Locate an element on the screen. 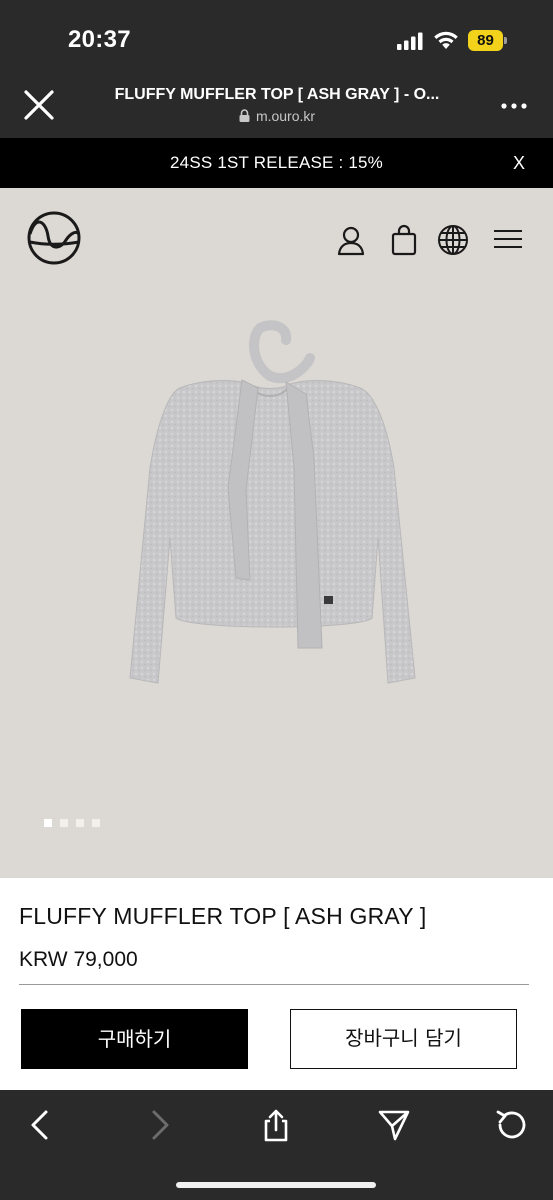 This screenshot has height=1200, width=553. buy-button: 구매하기 is located at coordinates (134, 1039).